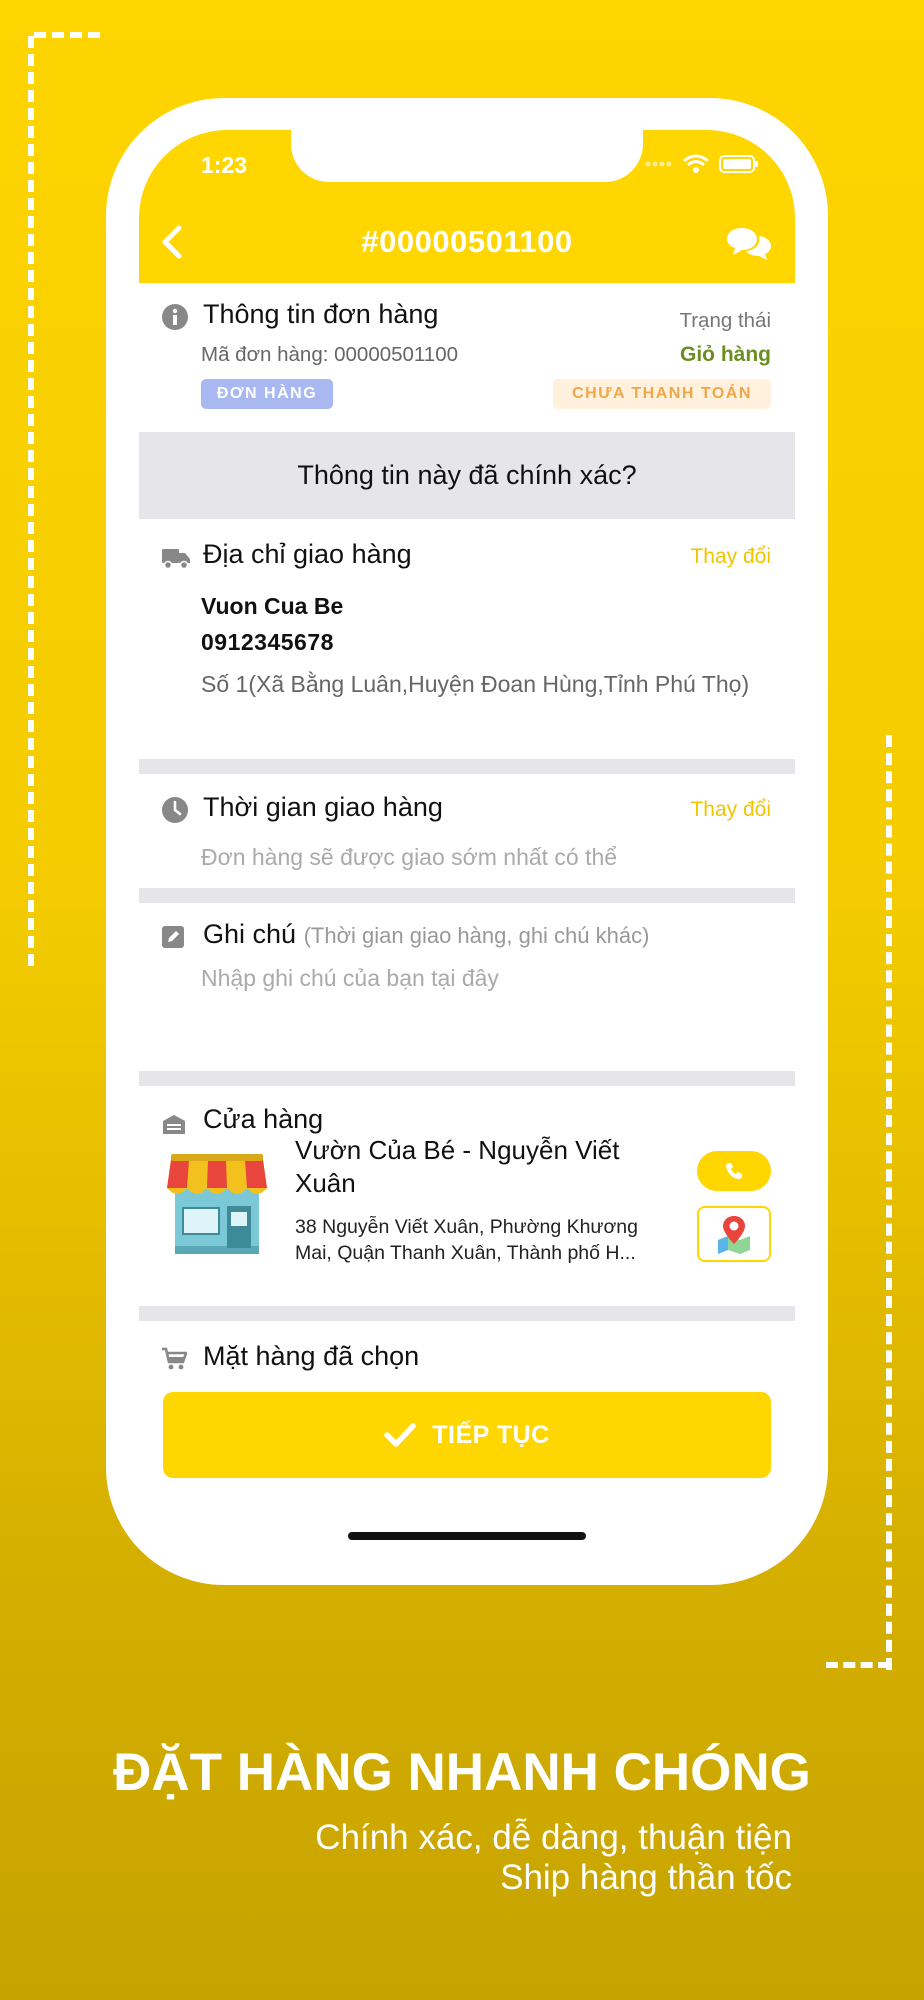 The height and width of the screenshot is (2000, 924). I want to click on address-title: Địa chỉ giao hàng, so click(307, 554).